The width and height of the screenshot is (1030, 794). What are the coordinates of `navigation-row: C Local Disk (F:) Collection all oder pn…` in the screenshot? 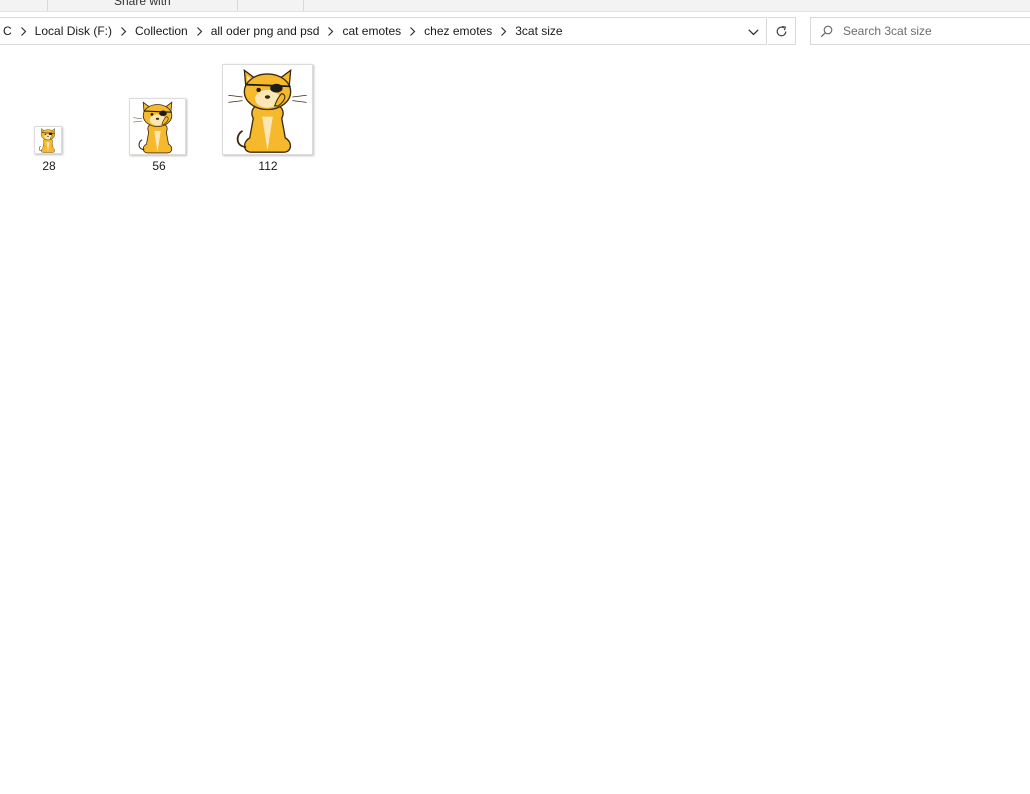 It's located at (515, 32).